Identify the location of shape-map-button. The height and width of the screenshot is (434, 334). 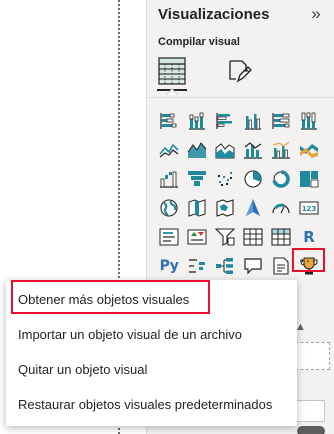
(225, 208).